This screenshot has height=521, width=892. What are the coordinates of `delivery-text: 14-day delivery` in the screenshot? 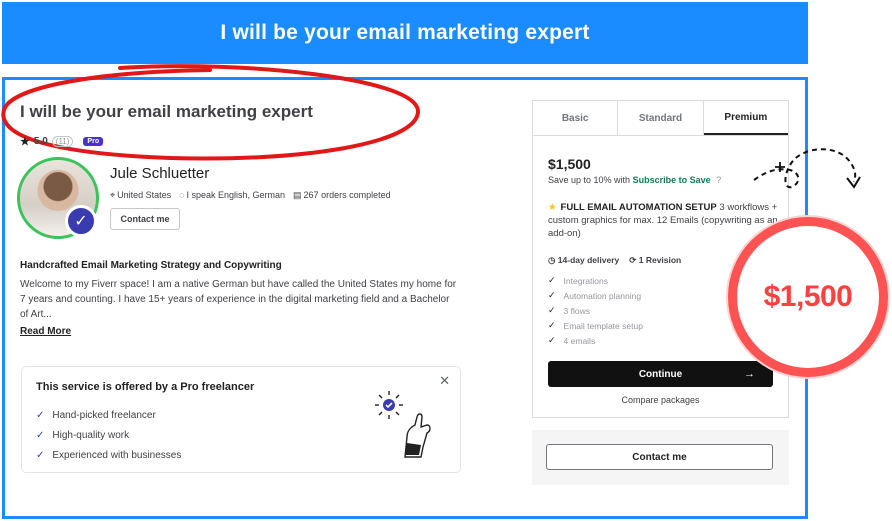 It's located at (588, 260).